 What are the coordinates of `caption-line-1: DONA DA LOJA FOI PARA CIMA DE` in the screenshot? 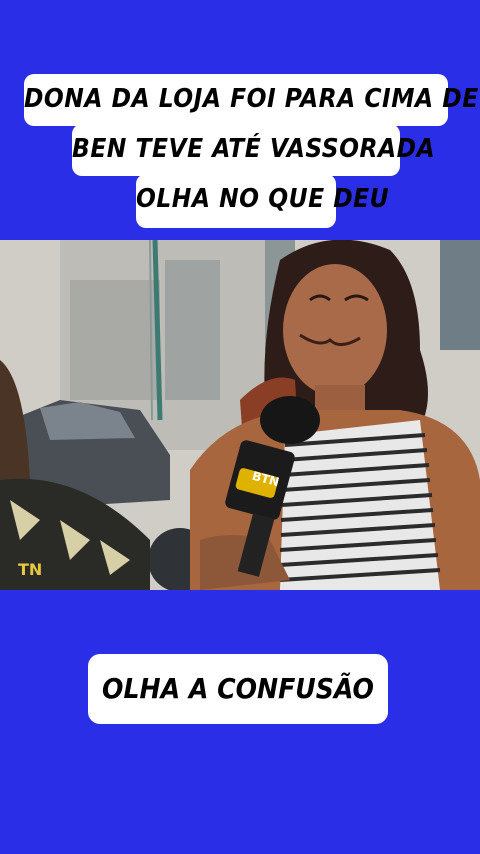 It's located at (251, 100).